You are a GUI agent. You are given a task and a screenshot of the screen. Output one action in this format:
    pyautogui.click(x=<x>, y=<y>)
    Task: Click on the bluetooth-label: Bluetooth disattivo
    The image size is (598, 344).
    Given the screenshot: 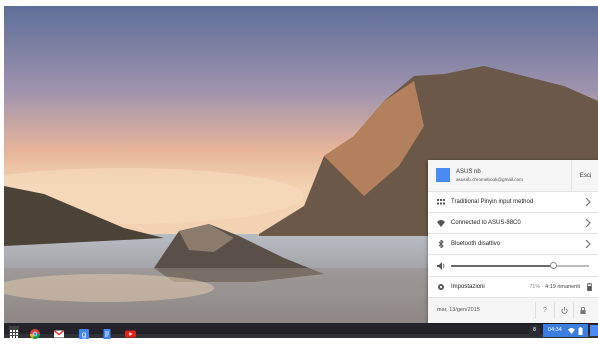 What is the action you would take?
    pyautogui.click(x=476, y=244)
    